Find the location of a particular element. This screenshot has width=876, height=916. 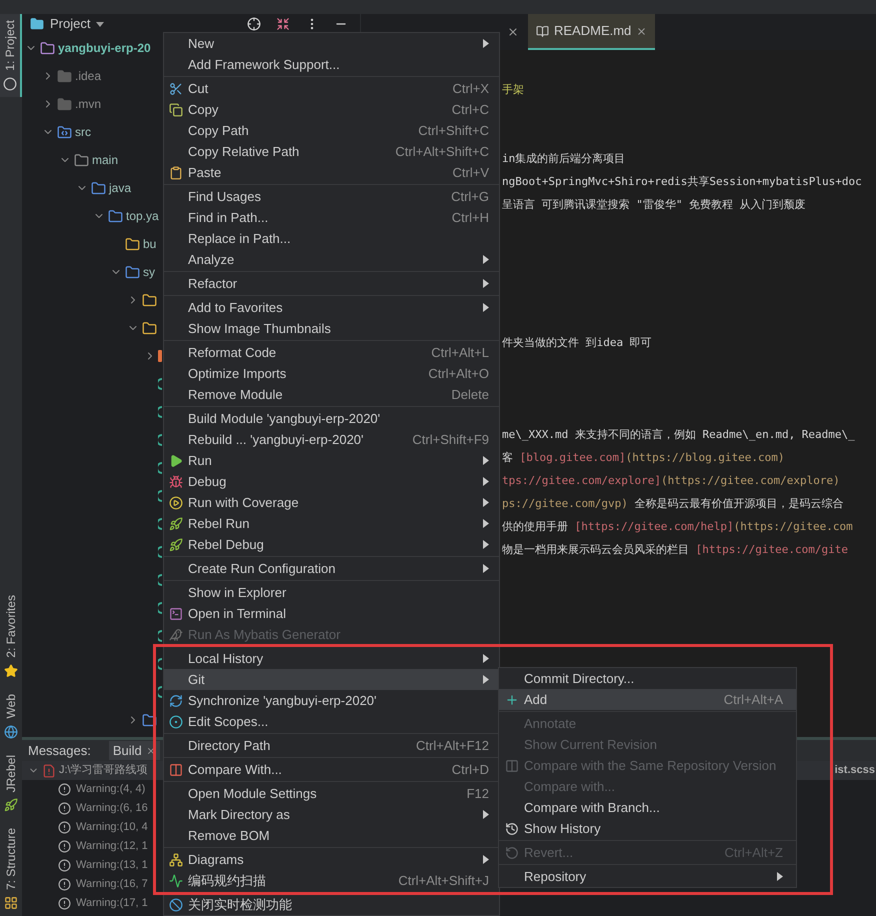

menu-item: Find in Path... Ctrl+H is located at coordinates (331, 217).